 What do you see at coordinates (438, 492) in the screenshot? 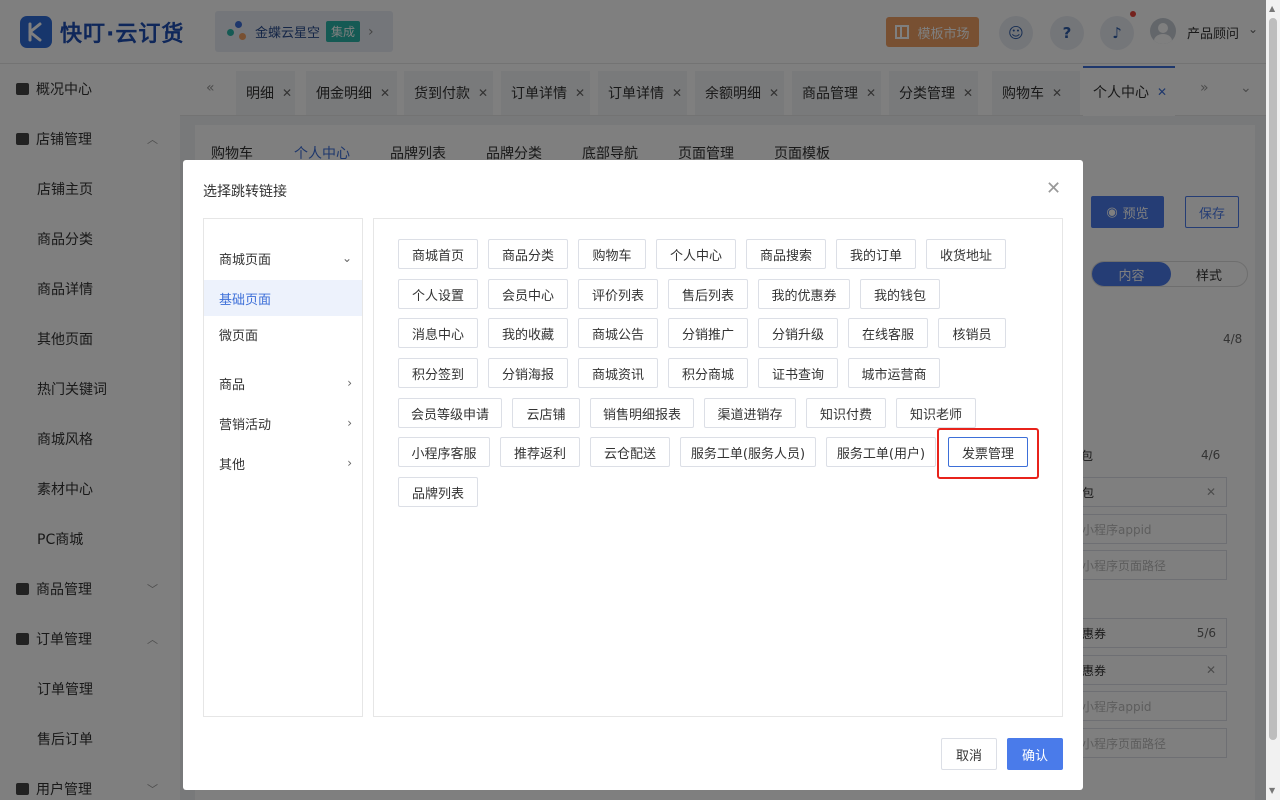
I see `link-option: 品牌列表` at bounding box center [438, 492].